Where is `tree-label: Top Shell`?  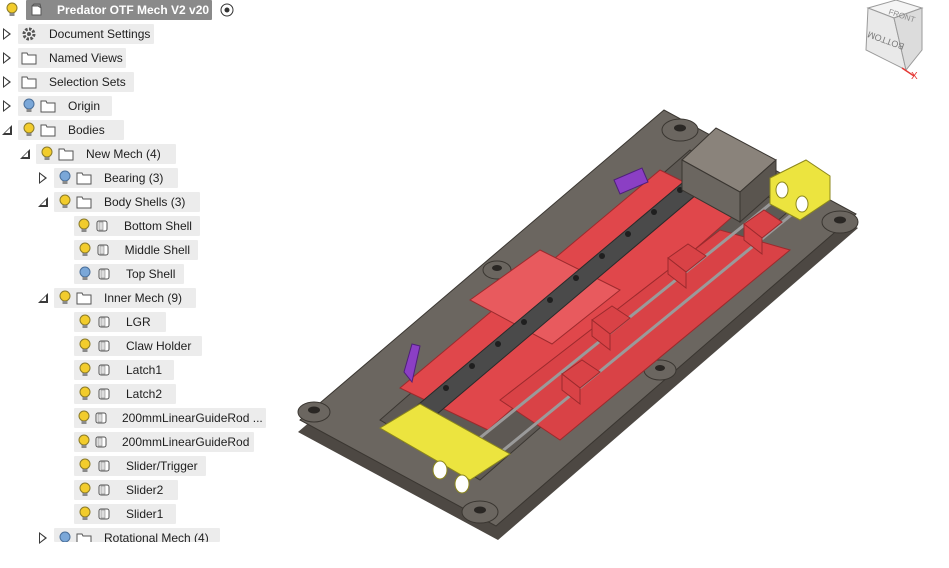
tree-label: Top Shell is located at coordinates (151, 274).